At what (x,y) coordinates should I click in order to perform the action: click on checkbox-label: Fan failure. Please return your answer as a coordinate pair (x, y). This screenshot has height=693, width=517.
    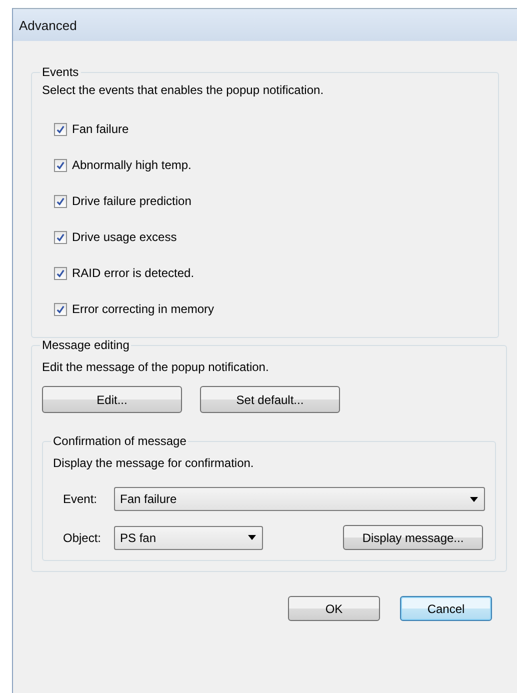
    Looking at the image, I should click on (100, 129).